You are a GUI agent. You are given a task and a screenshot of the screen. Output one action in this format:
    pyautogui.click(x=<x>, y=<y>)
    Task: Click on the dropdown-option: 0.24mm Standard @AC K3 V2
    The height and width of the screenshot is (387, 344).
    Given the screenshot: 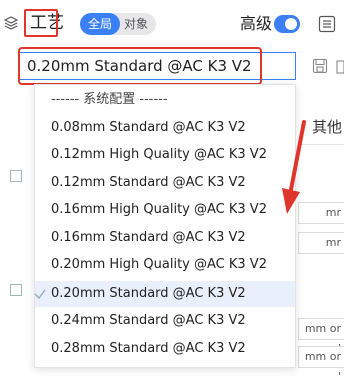 What is the action you would take?
    pyautogui.click(x=165, y=321)
    